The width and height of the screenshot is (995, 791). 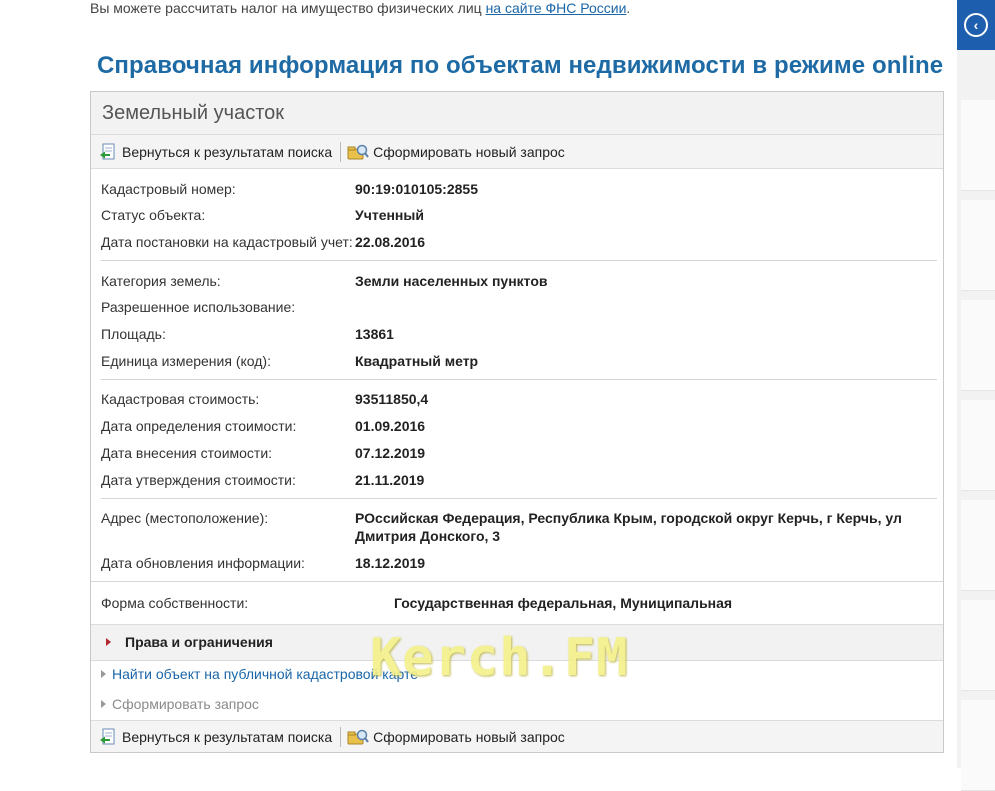 I want to click on tax-note-suffix: ., so click(x=628, y=8).